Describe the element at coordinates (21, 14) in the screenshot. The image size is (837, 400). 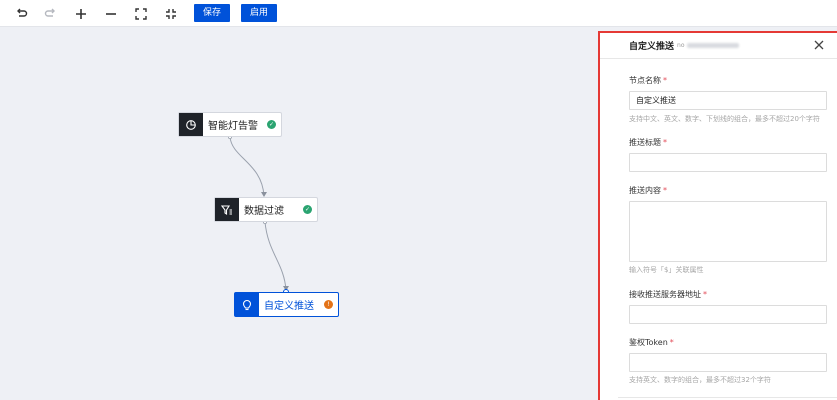
I see `undo-icon` at that location.